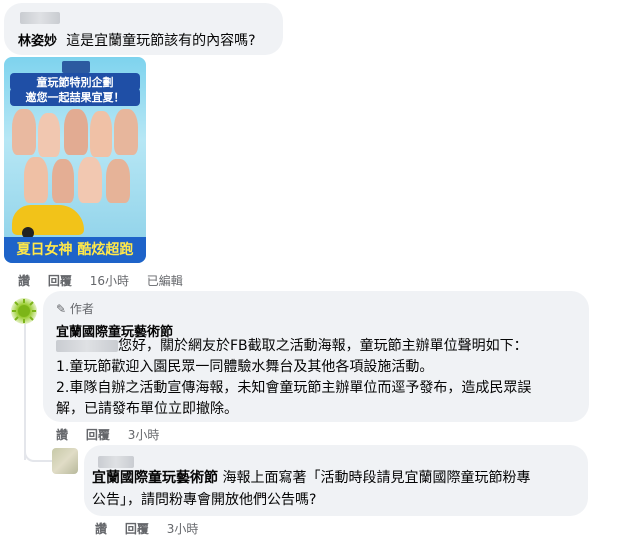 The image size is (622, 537). What do you see at coordinates (65, 461) in the screenshot?
I see `user-avatar` at bounding box center [65, 461].